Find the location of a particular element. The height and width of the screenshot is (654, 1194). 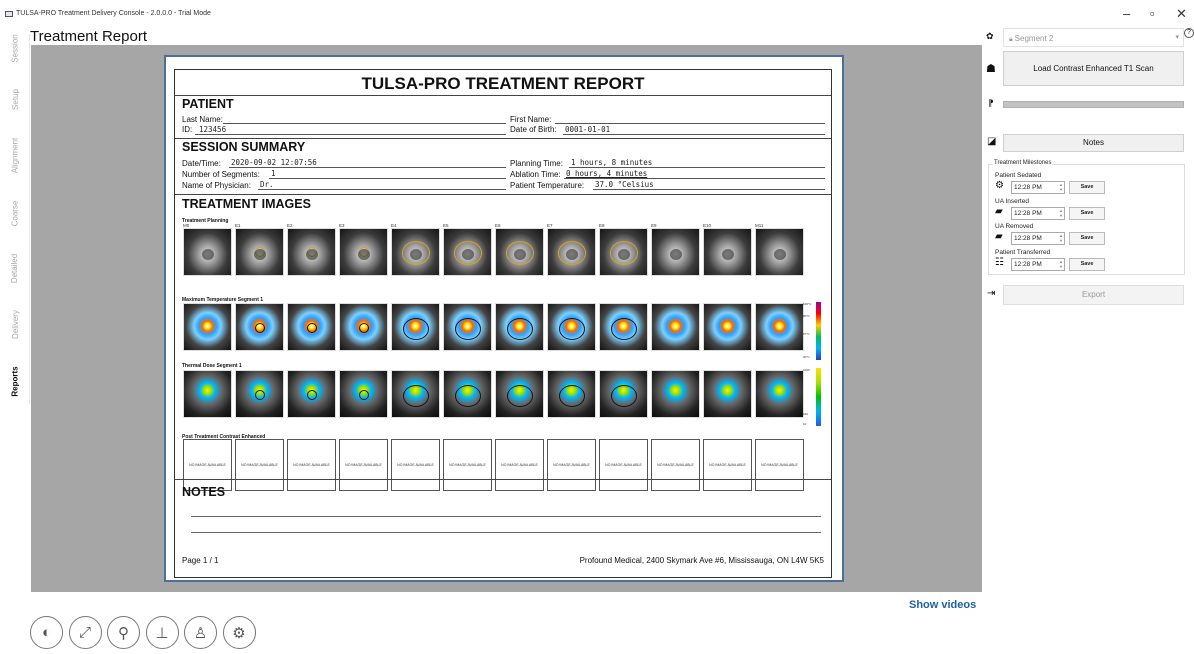

datetime-label: Date/Time: is located at coordinates (201, 163).